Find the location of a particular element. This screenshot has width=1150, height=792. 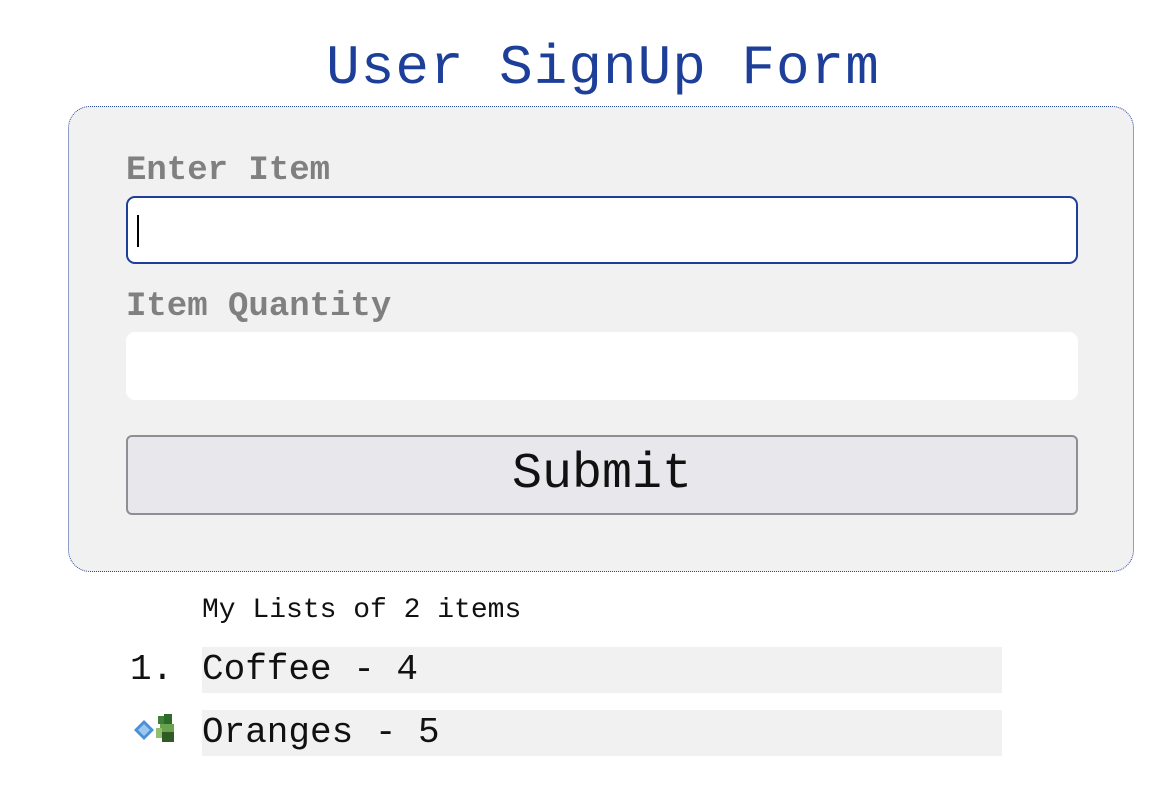

item-input is located at coordinates (602, 230).